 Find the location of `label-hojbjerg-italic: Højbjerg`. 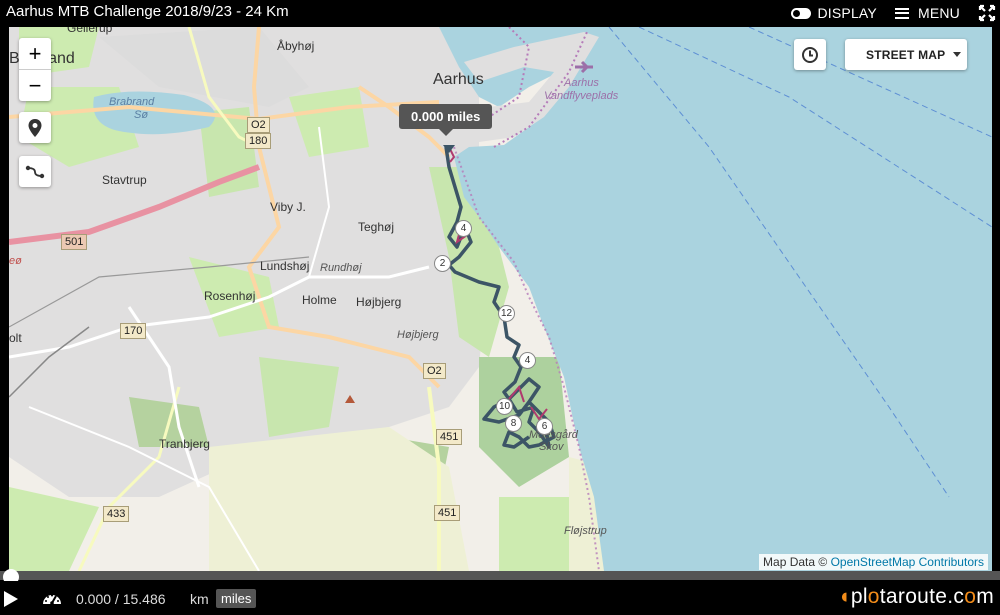

label-hojbjerg-italic: Højbjerg is located at coordinates (418, 335).